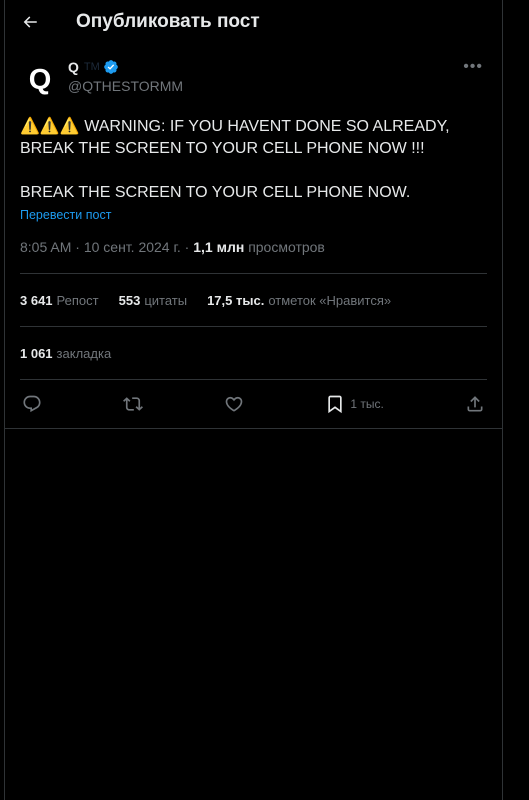 This screenshot has height=800, width=529. I want to click on bookmark-count: 1 тыс., so click(367, 404).